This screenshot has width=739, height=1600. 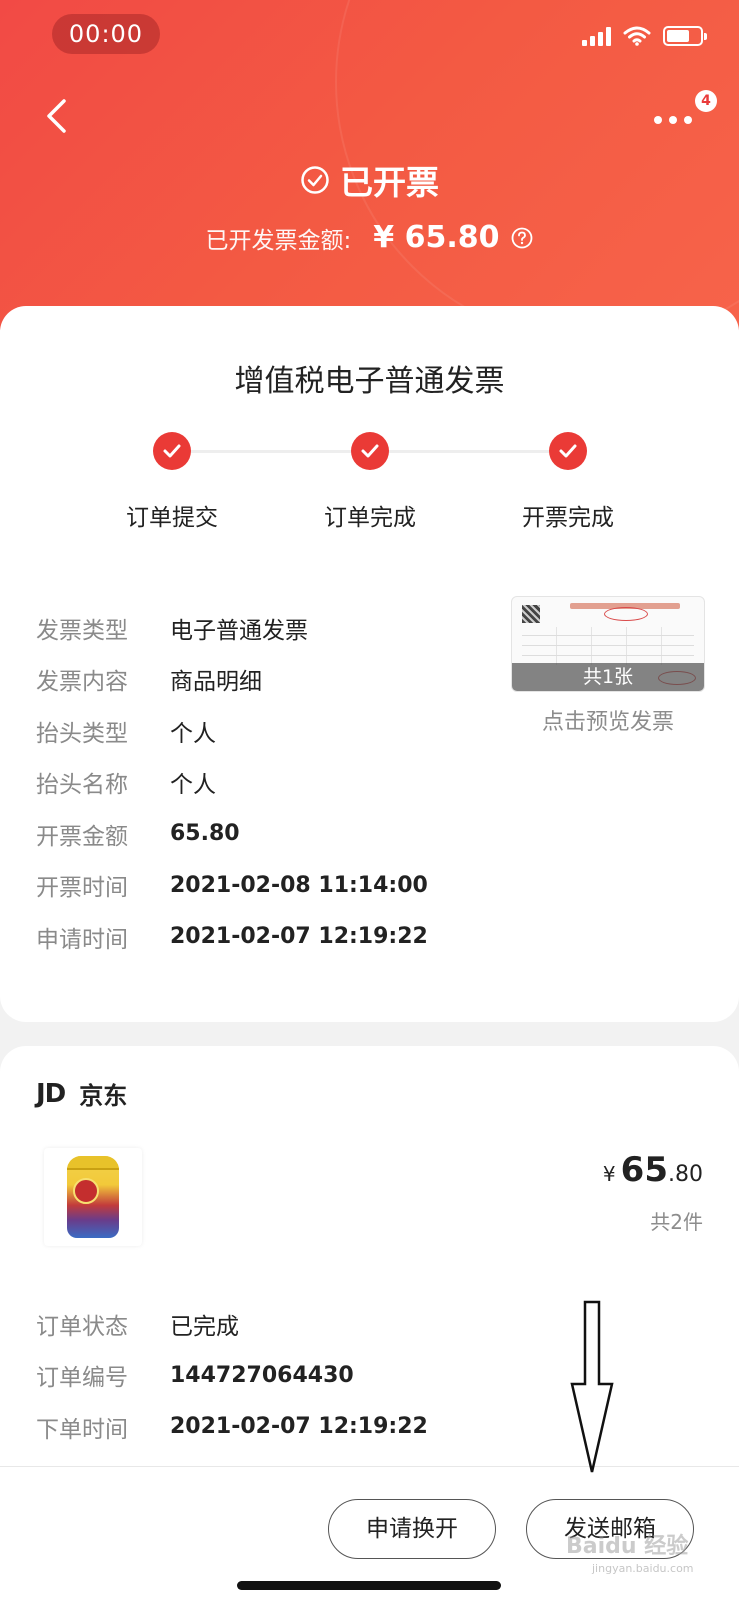 What do you see at coordinates (82, 682) in the screenshot?
I see `info-key: 发票内容` at bounding box center [82, 682].